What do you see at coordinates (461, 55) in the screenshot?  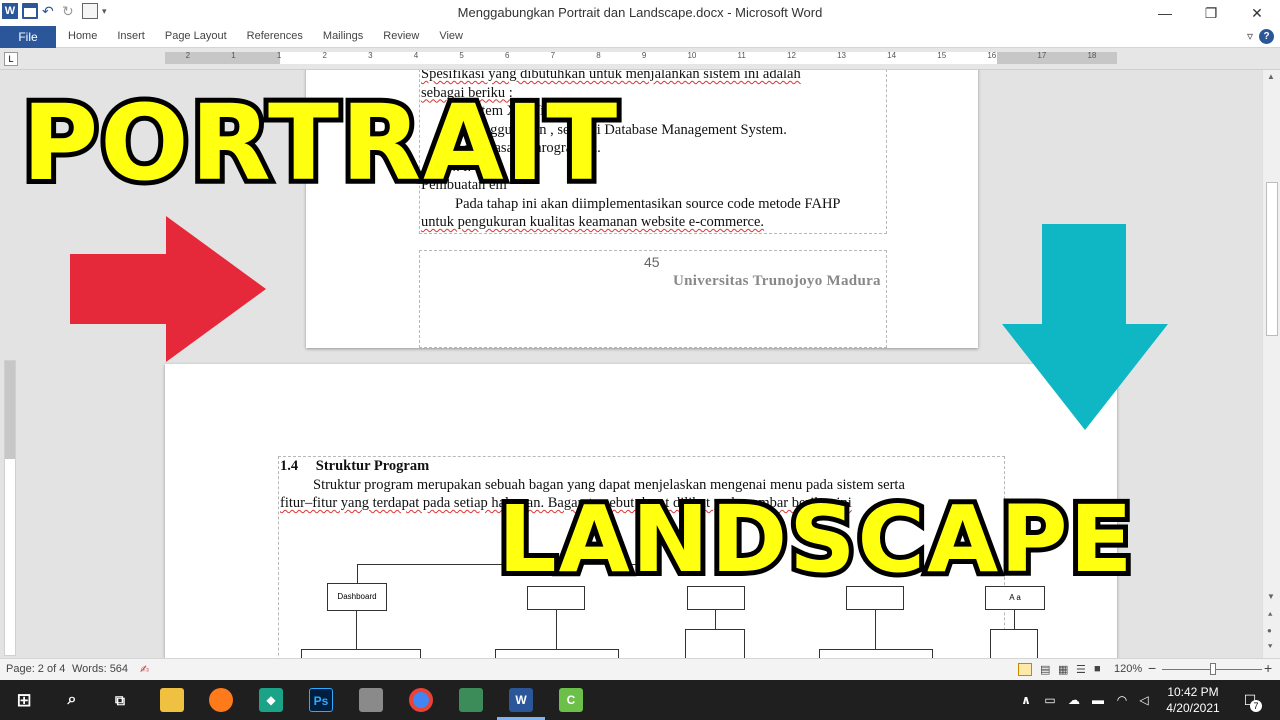 I see `ruler-number: 5` at bounding box center [461, 55].